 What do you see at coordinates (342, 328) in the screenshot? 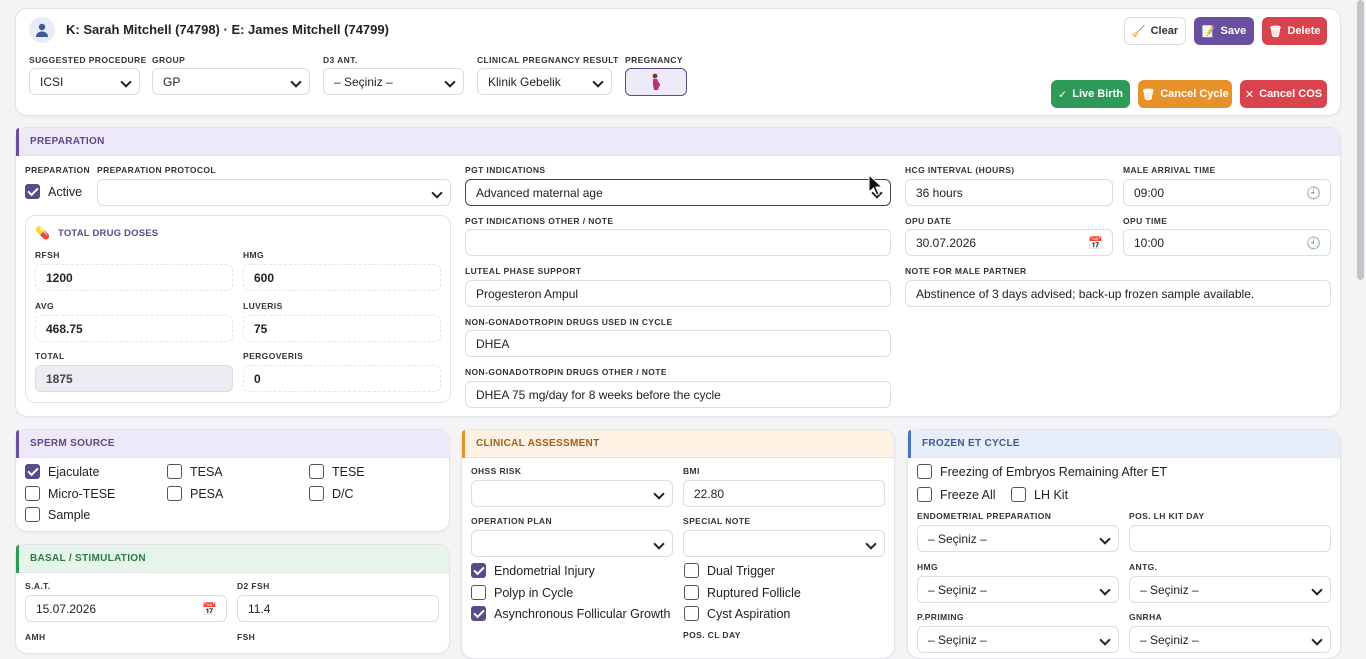
I see `luveris-input: 75` at bounding box center [342, 328].